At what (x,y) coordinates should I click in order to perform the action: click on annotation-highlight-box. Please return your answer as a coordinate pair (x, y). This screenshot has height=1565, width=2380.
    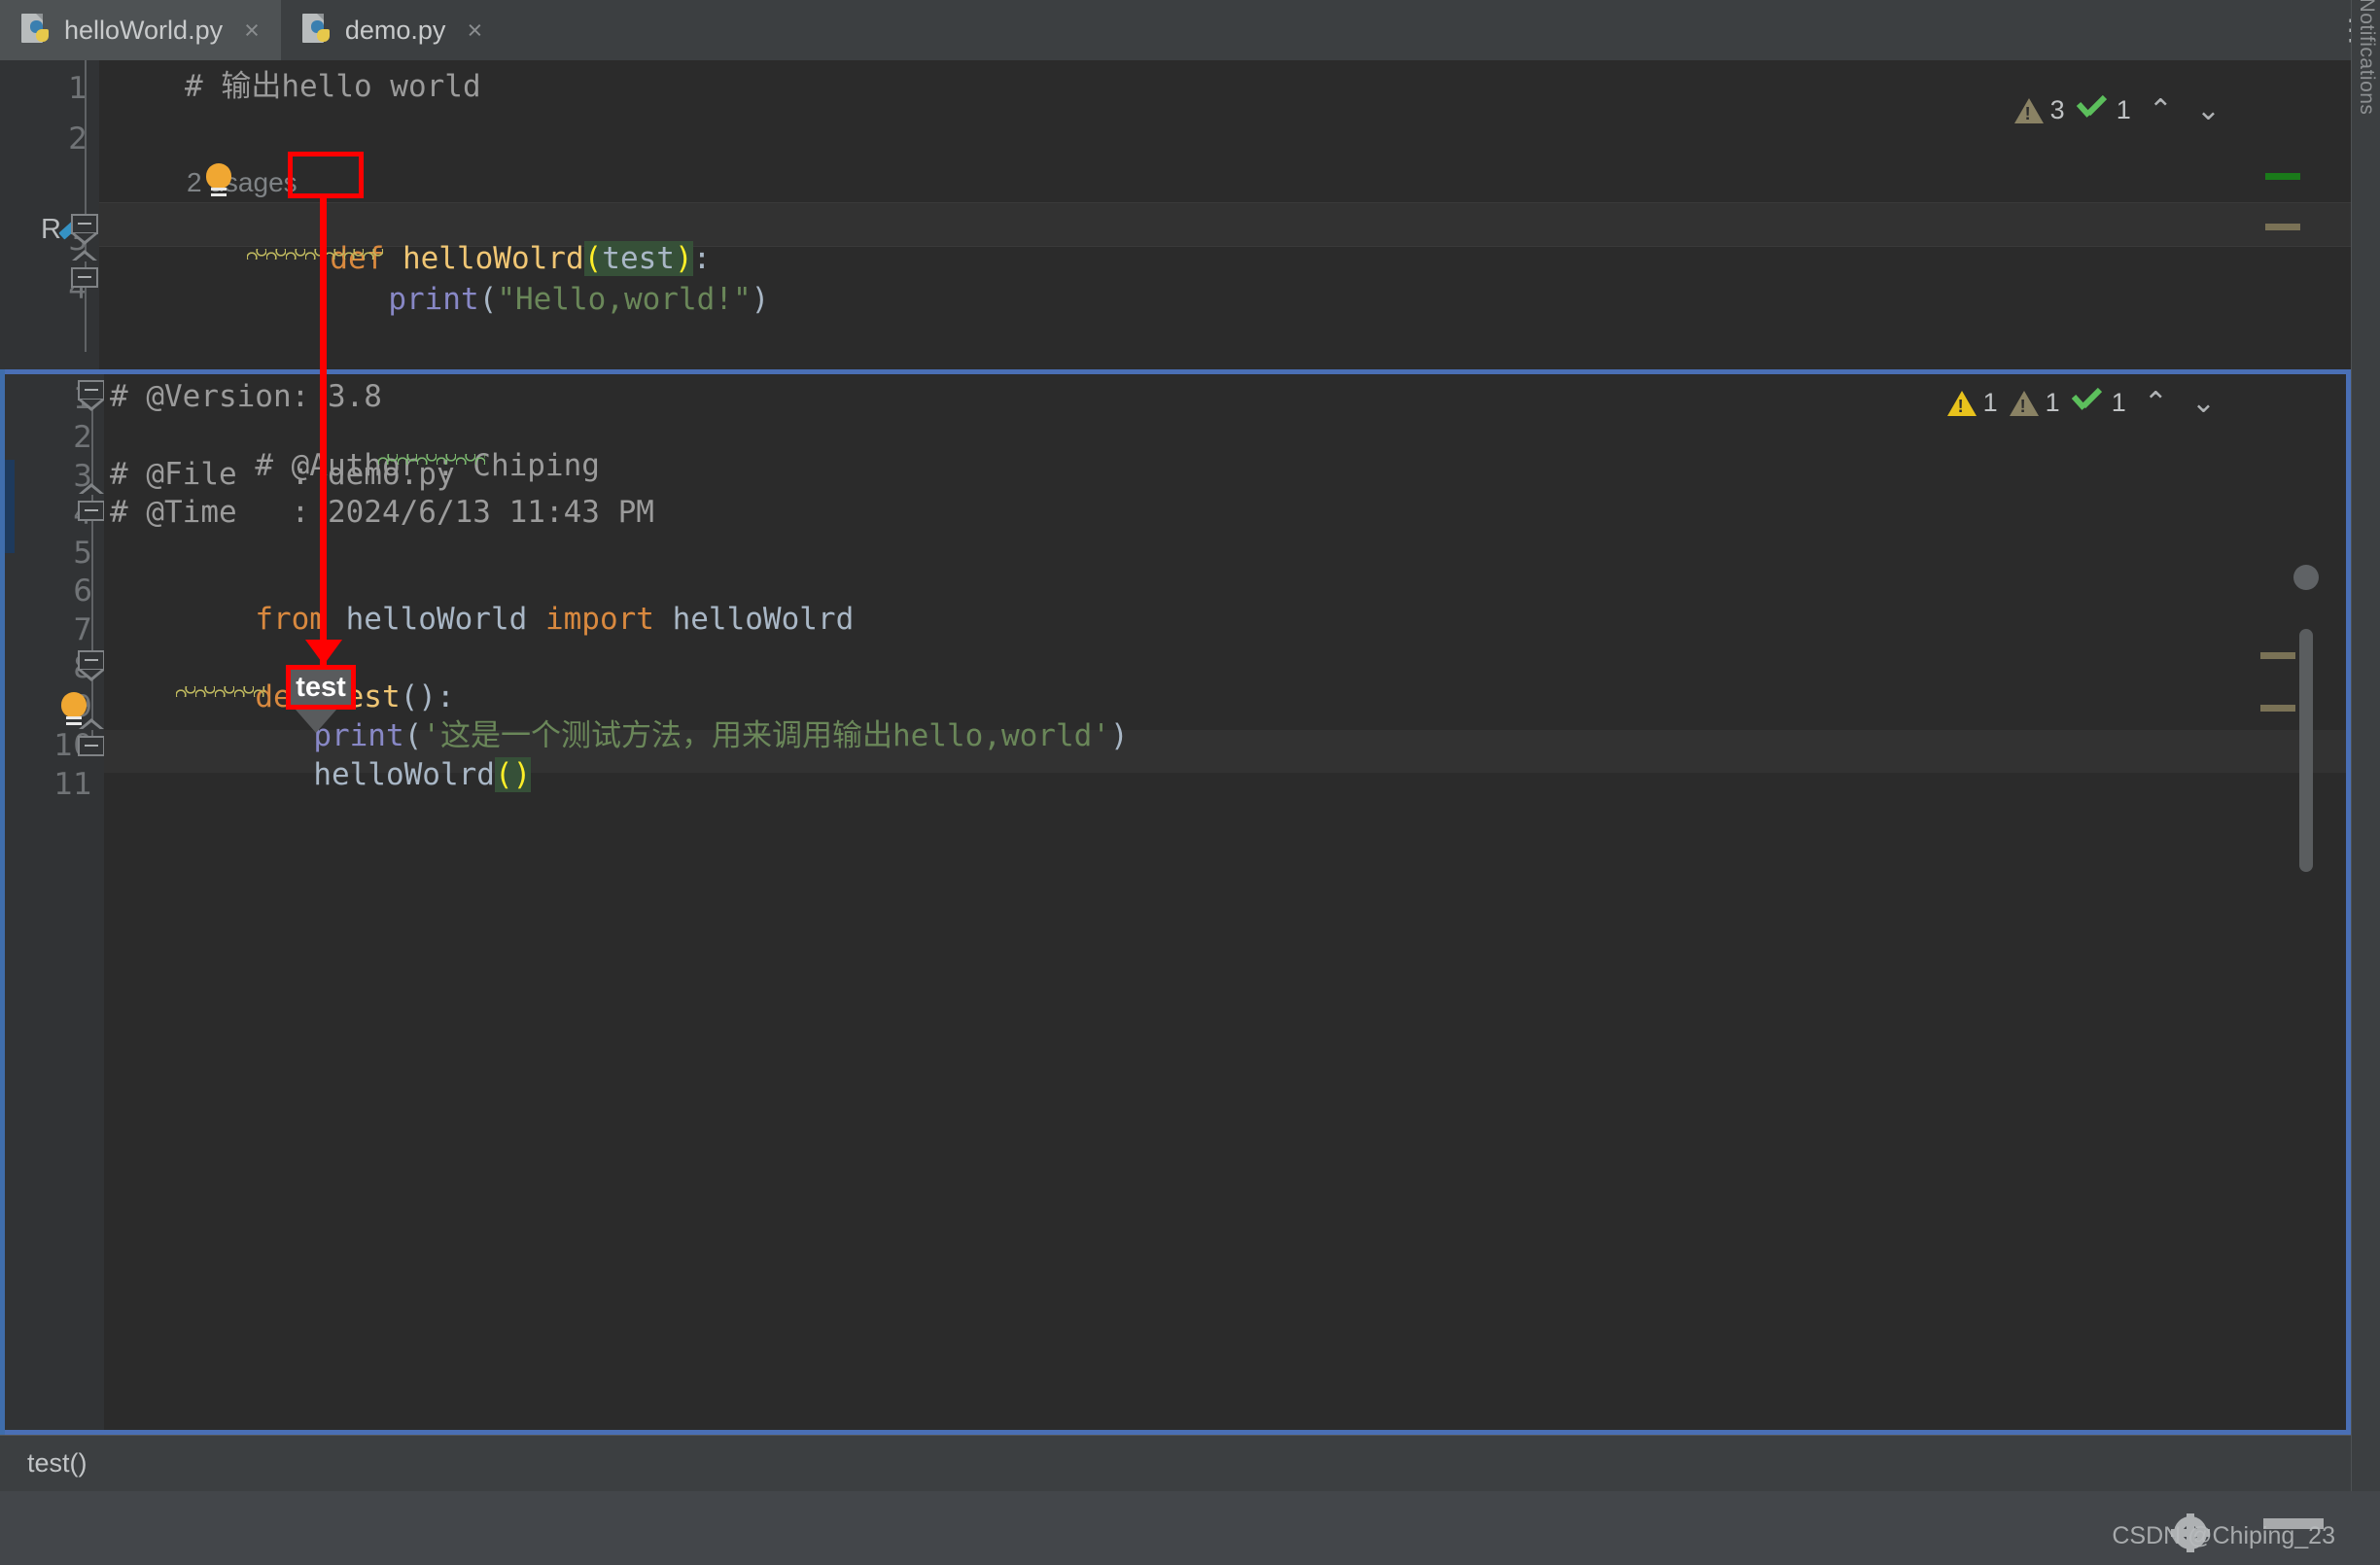
    Looking at the image, I should click on (326, 175).